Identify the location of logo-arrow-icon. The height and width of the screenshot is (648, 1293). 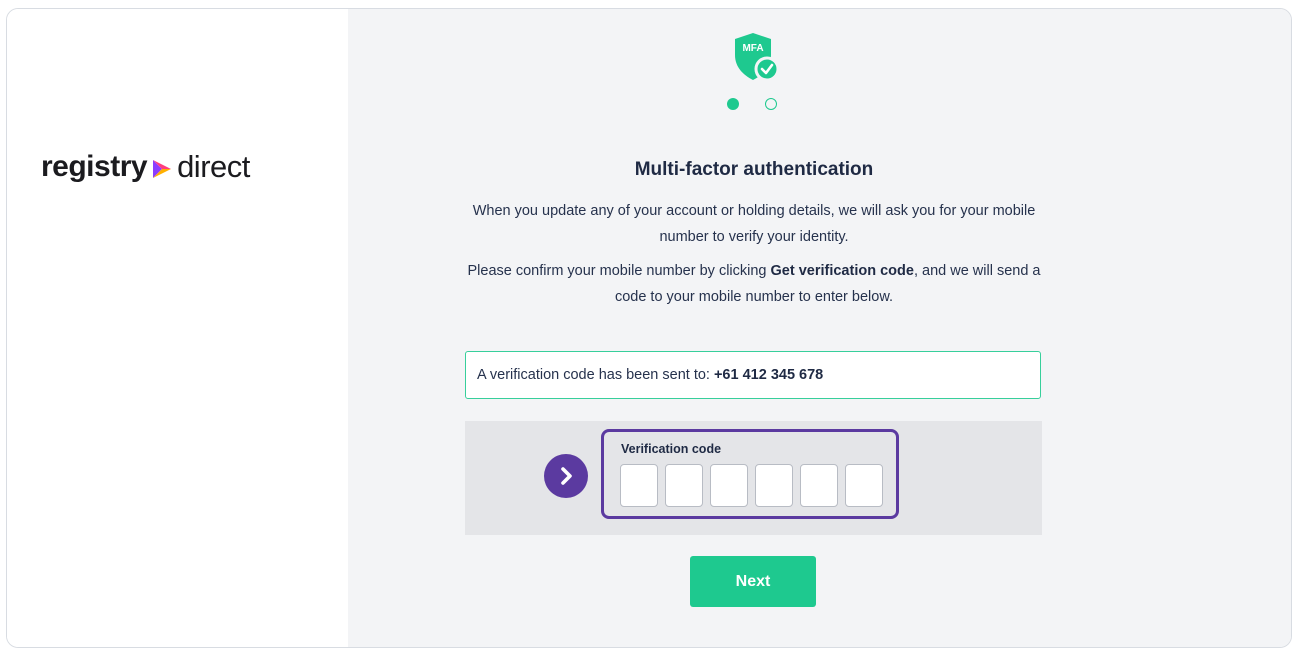
(162, 169).